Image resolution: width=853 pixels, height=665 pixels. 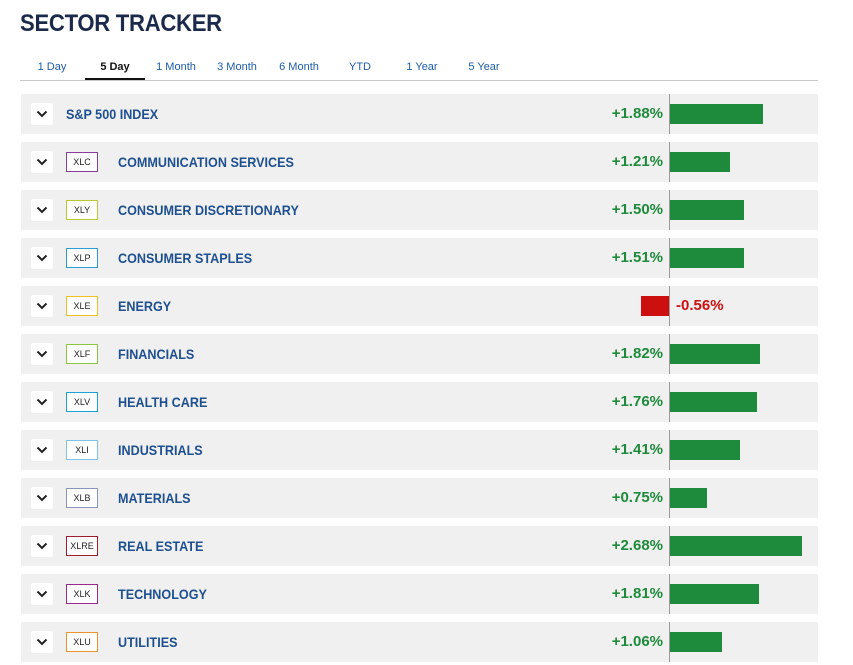 What do you see at coordinates (208, 210) in the screenshot?
I see `sector-name: CONSUMER DISCRETIONARY` at bounding box center [208, 210].